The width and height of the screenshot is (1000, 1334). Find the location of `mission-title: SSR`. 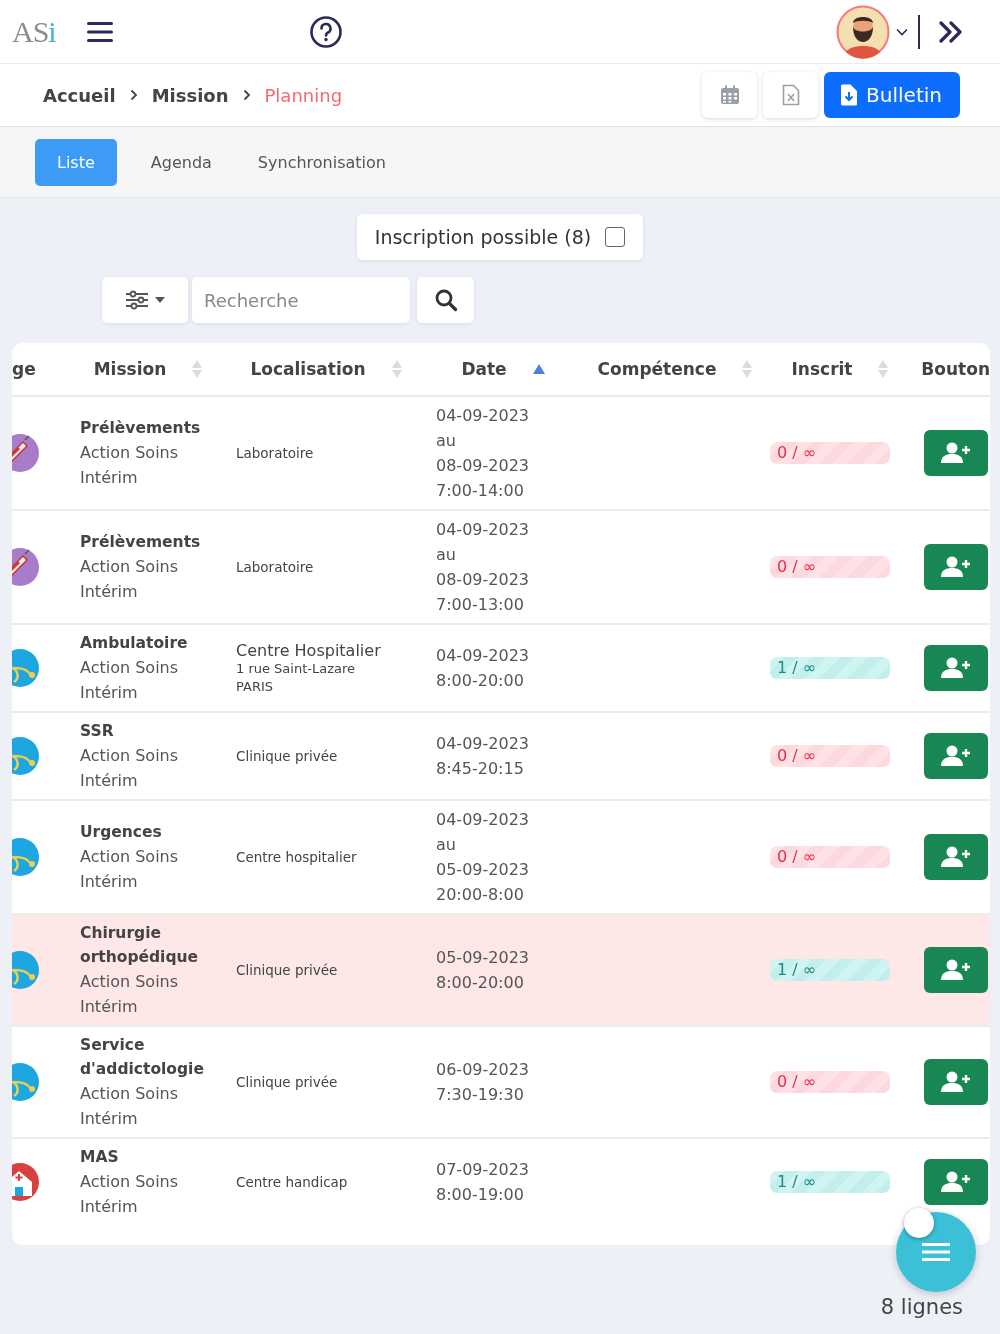

mission-title: SSR is located at coordinates (97, 731).